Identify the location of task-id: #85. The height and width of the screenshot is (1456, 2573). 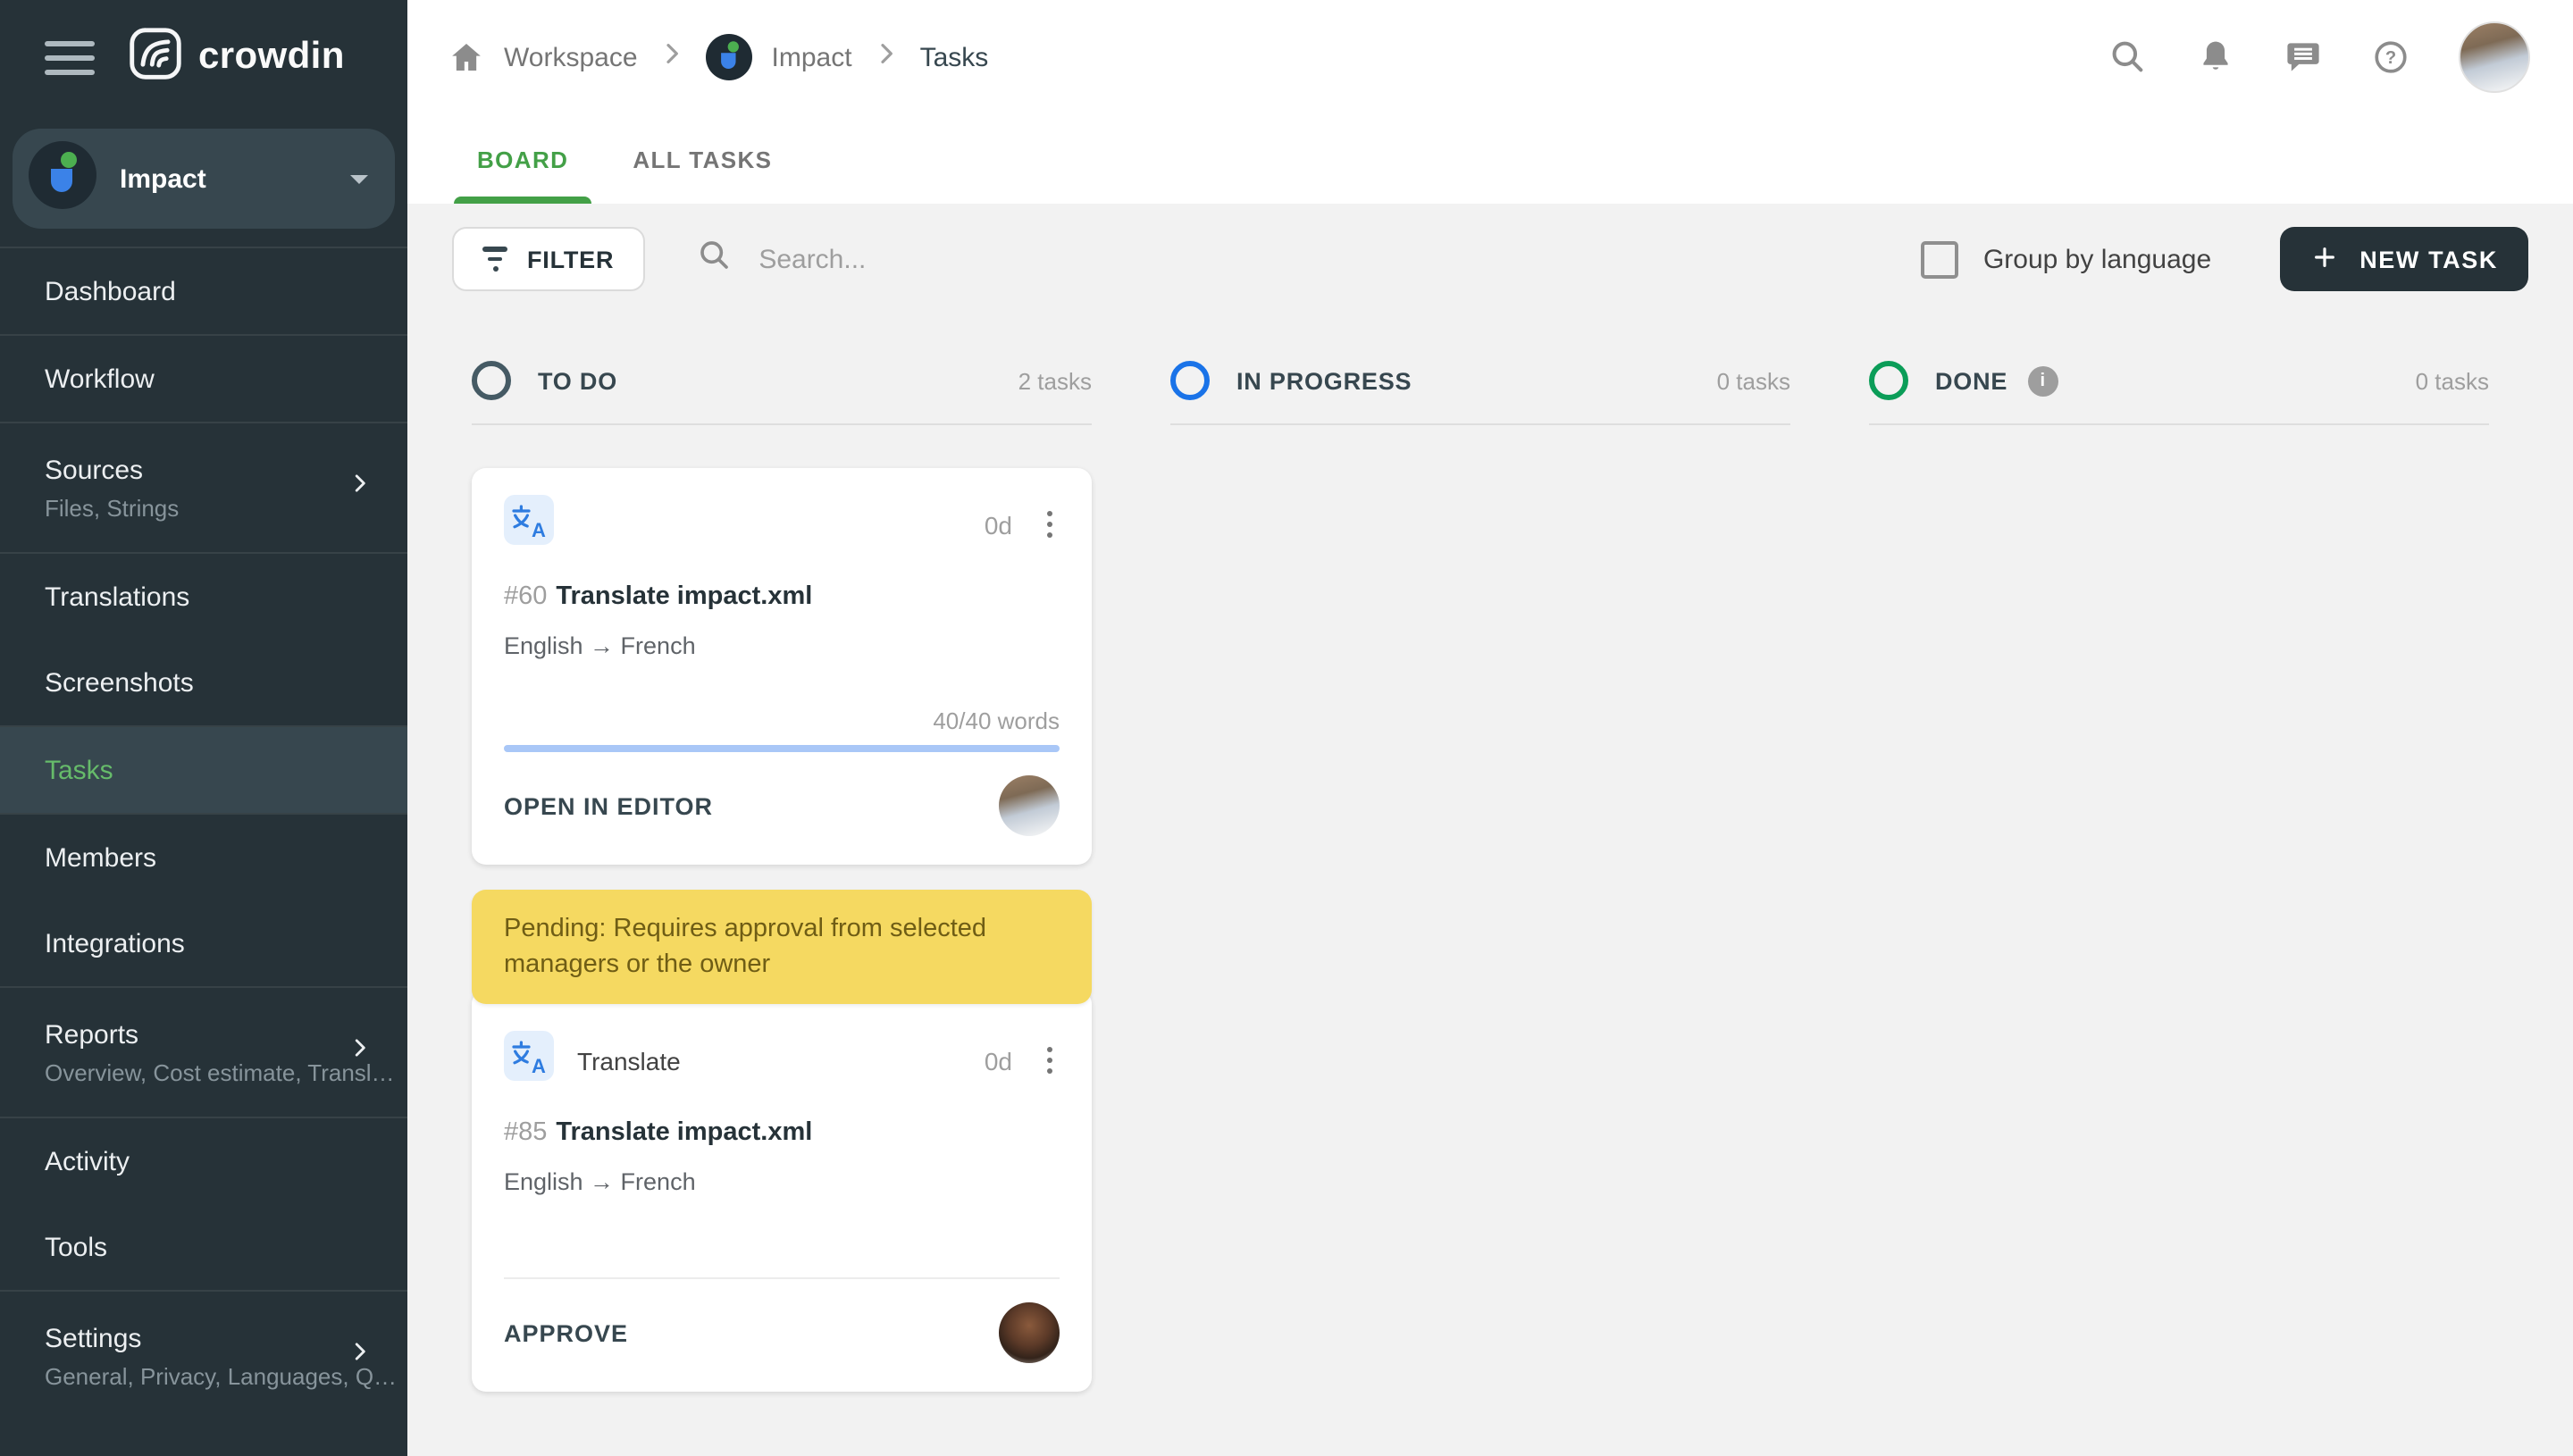
(526, 1132).